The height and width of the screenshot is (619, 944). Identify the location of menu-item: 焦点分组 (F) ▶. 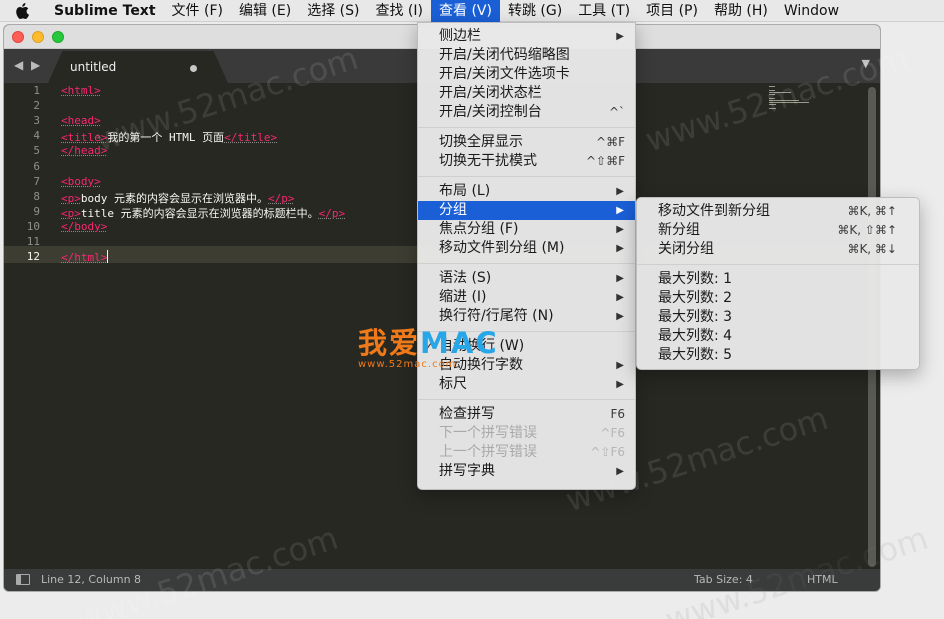
(526, 229).